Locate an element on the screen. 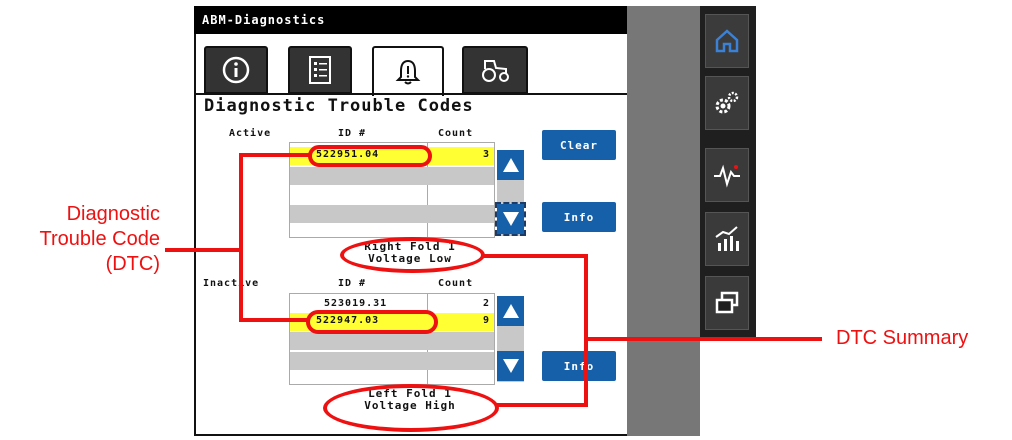 This screenshot has height=440, width=1012. dtc-summary-callout-label: DTC Summary is located at coordinates (902, 338).